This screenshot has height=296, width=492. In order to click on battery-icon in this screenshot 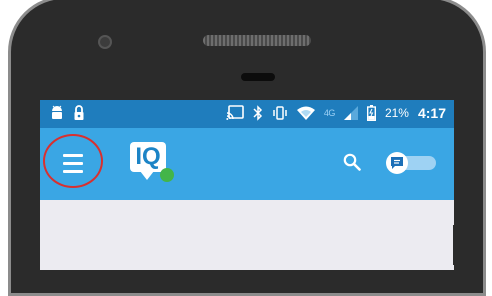, I will do `click(371, 113)`.